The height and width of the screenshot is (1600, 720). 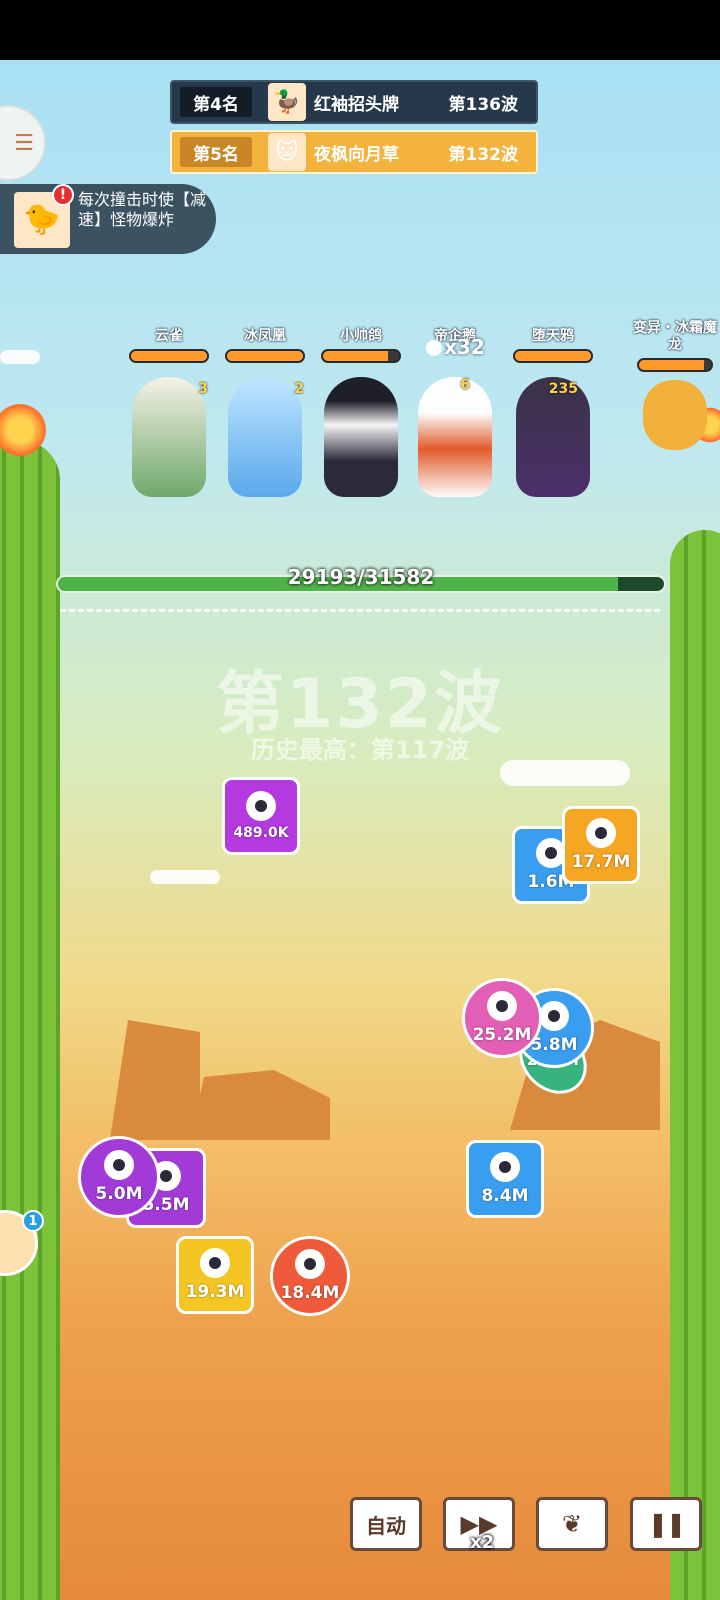 I want to click on speed-multiplier: x2, so click(x=482, y=1542).